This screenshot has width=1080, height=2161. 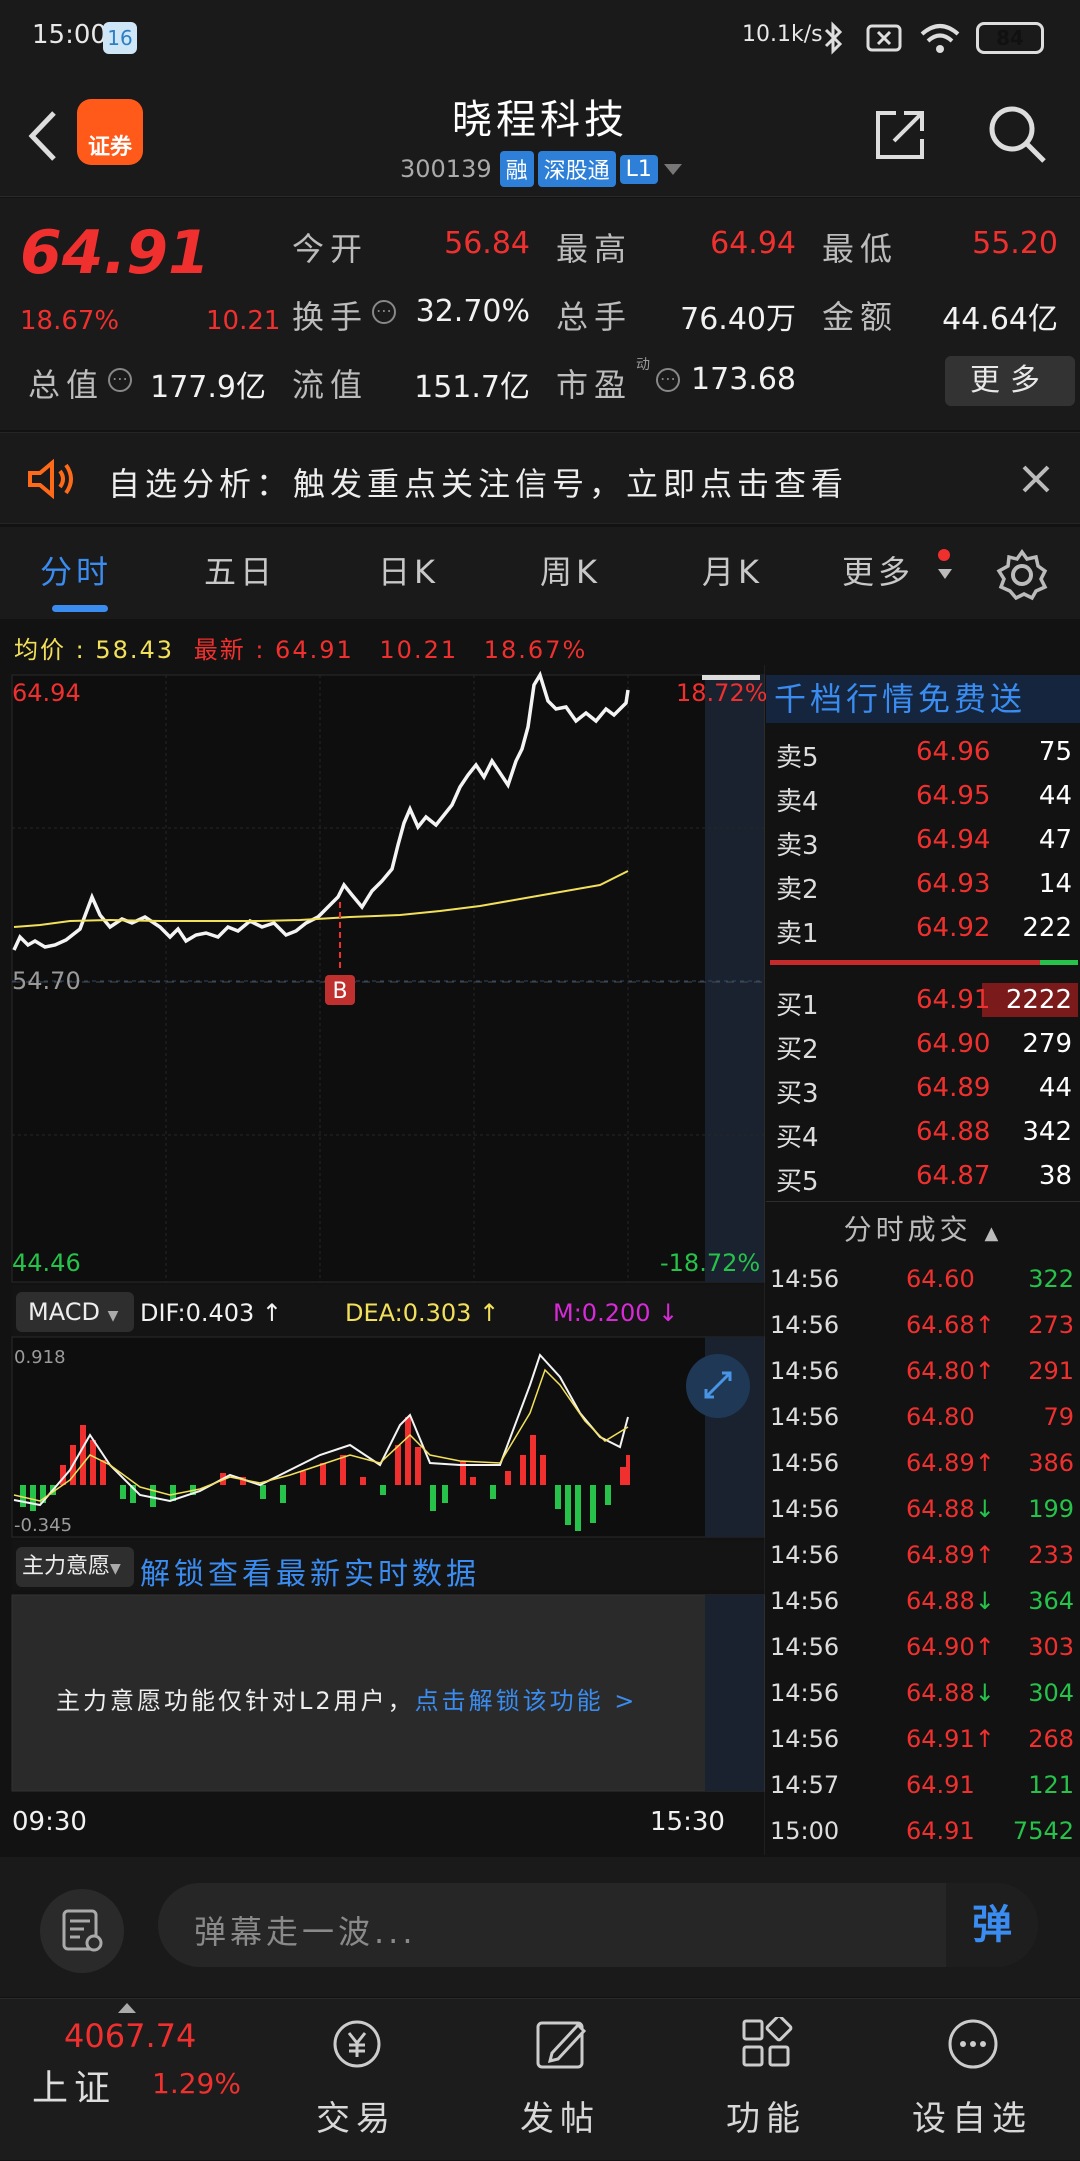 I want to click on trade-icon, so click(x=357, y=2044).